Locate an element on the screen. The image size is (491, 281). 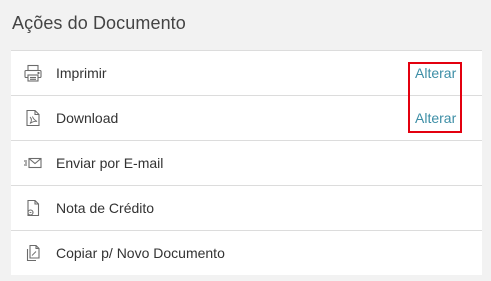
credit-note-icon is located at coordinates (33, 208).